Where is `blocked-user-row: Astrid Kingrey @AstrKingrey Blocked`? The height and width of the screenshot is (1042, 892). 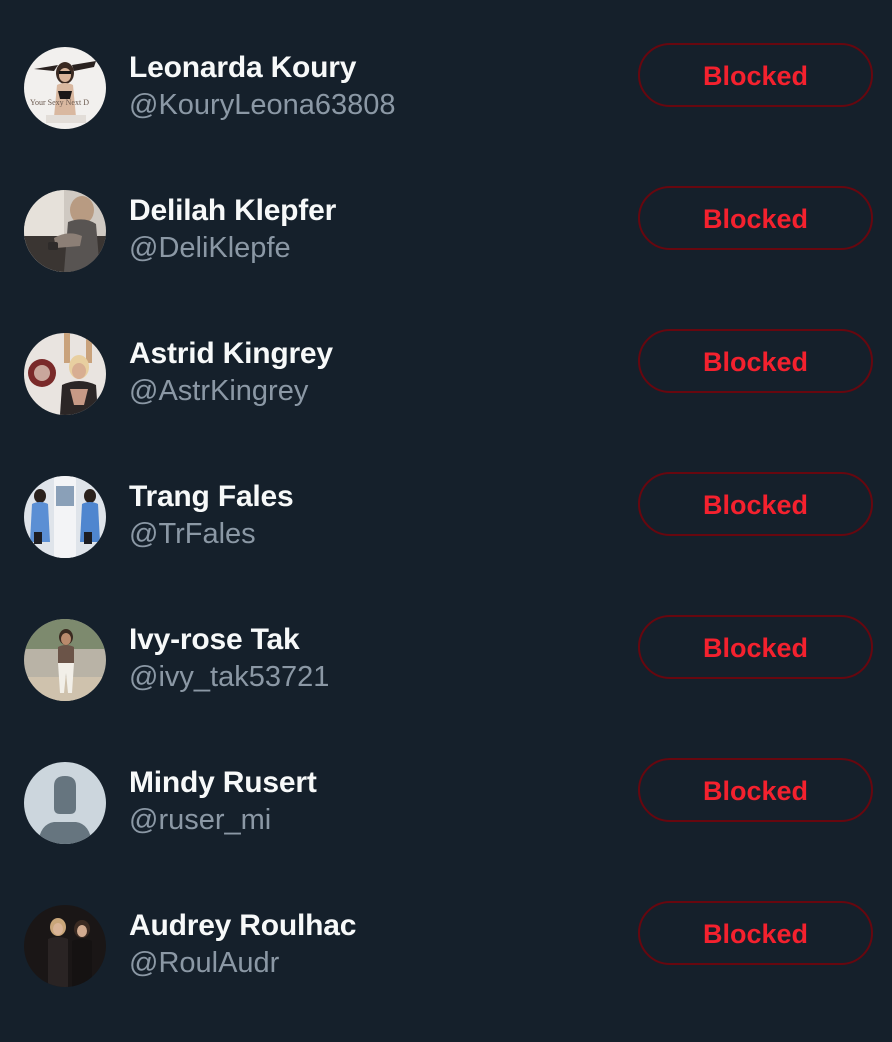 blocked-user-row: Astrid Kingrey @AstrKingrey Blocked is located at coordinates (446, 398).